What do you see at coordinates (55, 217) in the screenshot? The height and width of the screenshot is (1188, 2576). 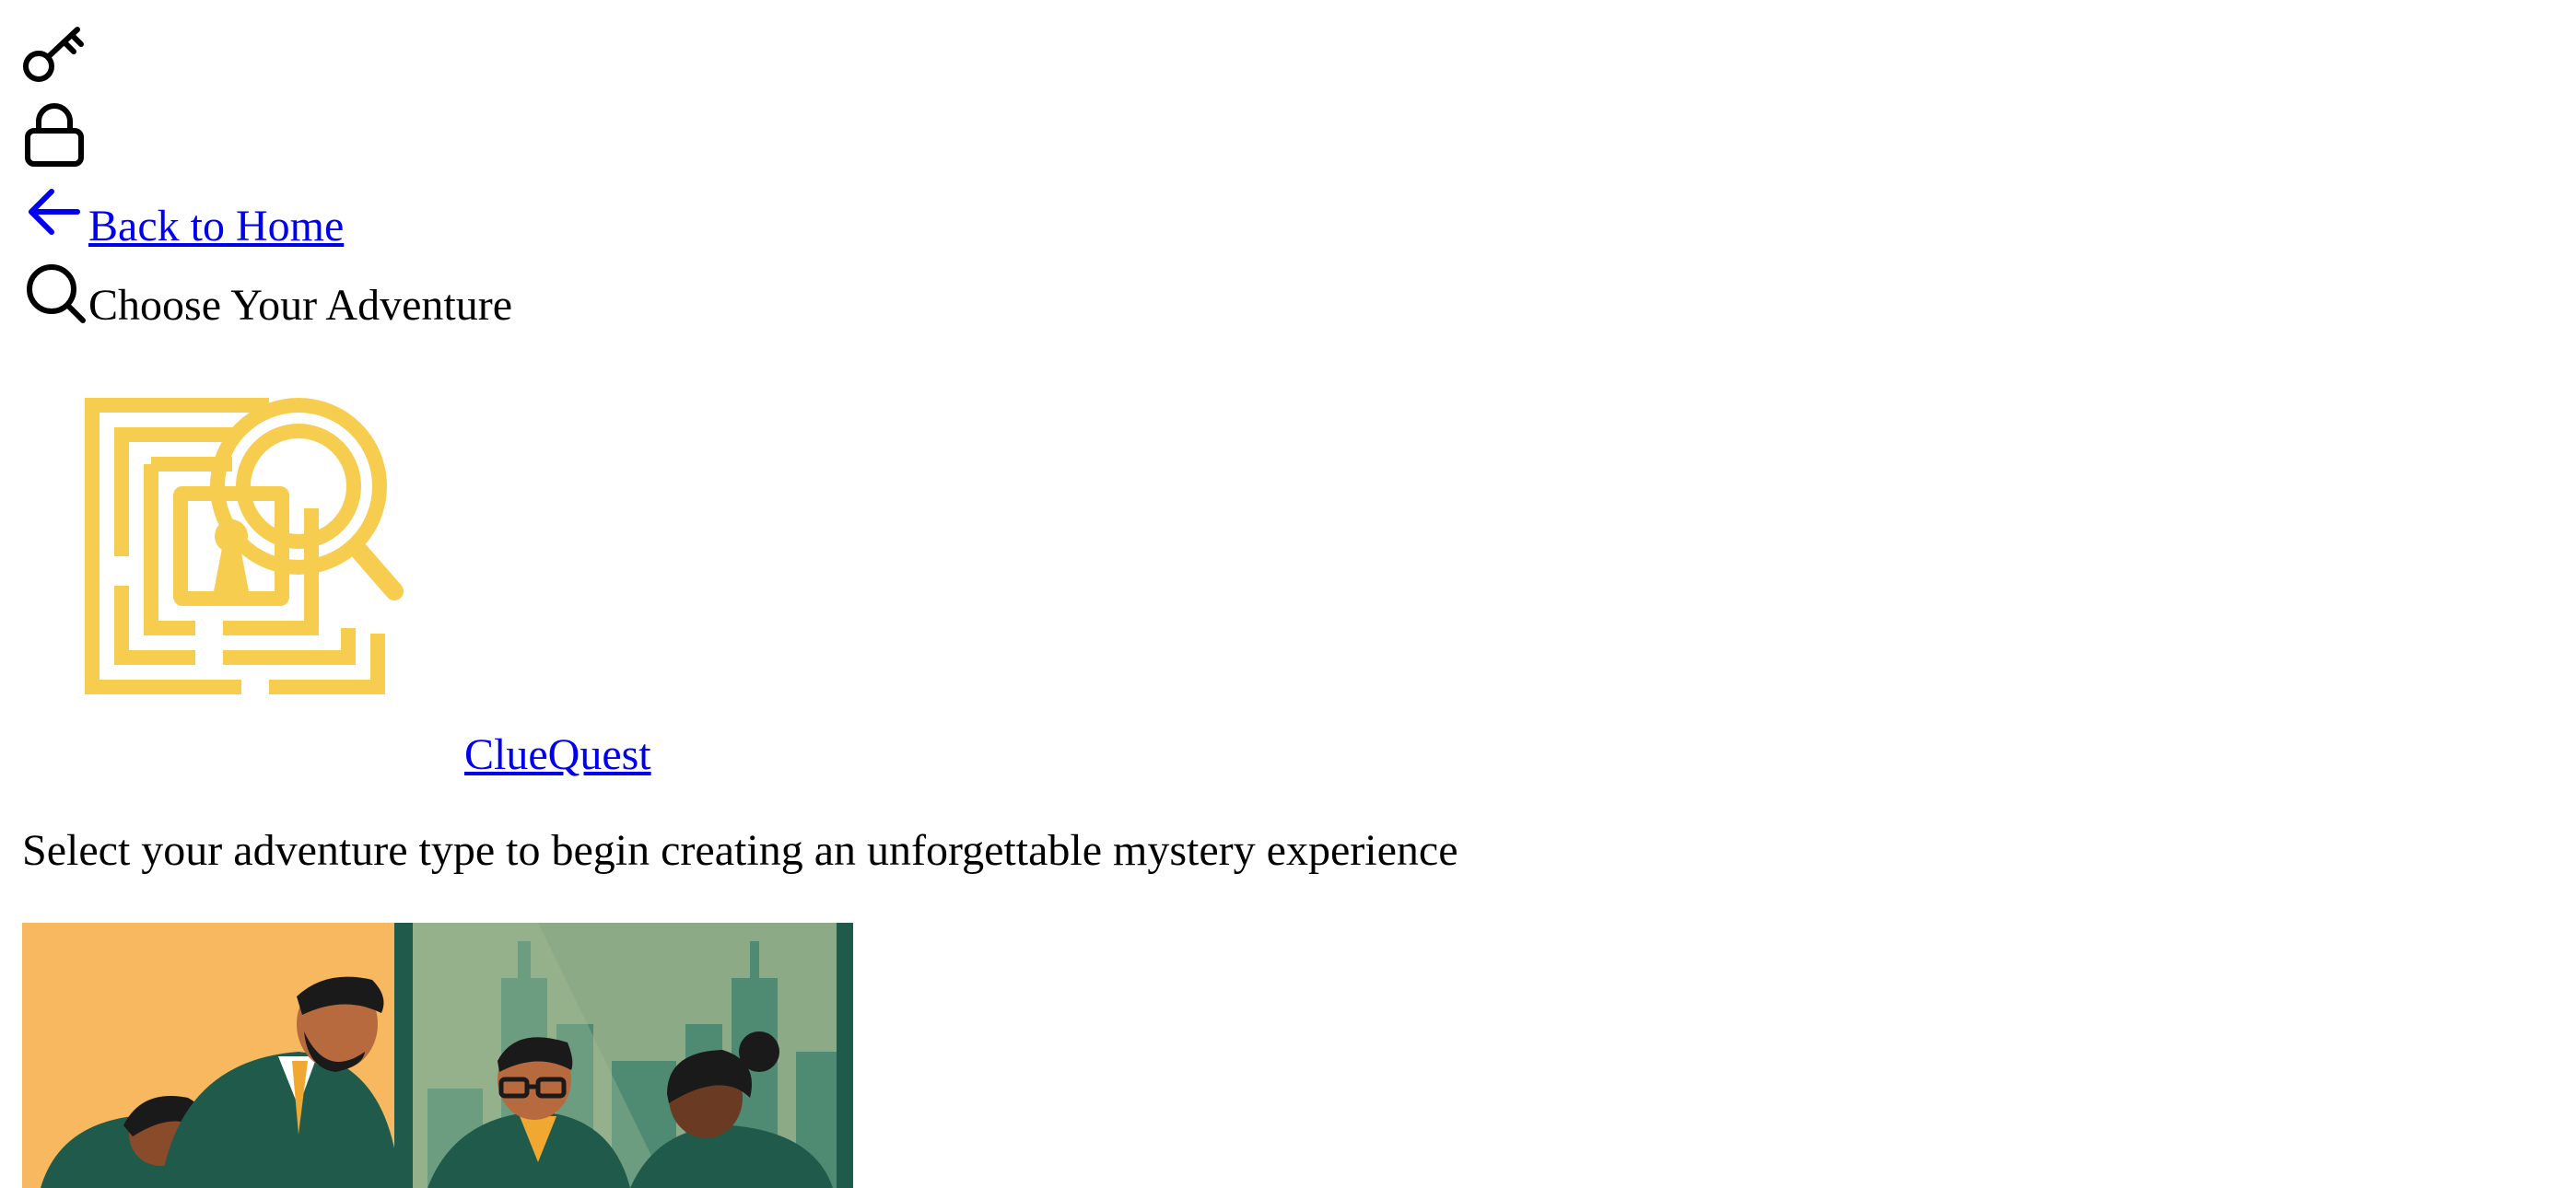 I see `arrow-left-icon` at bounding box center [55, 217].